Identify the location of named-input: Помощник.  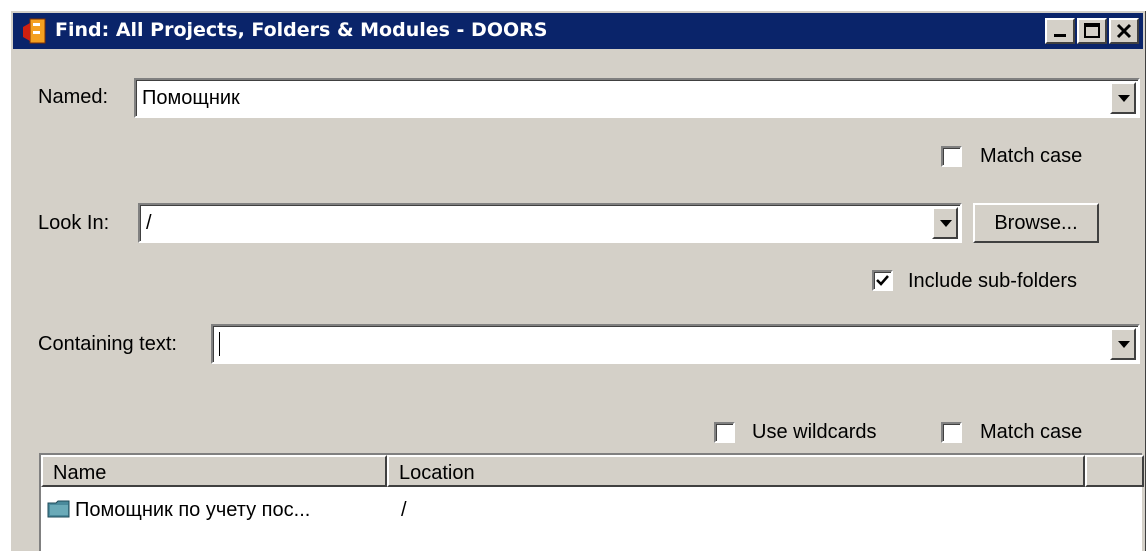
(191, 98).